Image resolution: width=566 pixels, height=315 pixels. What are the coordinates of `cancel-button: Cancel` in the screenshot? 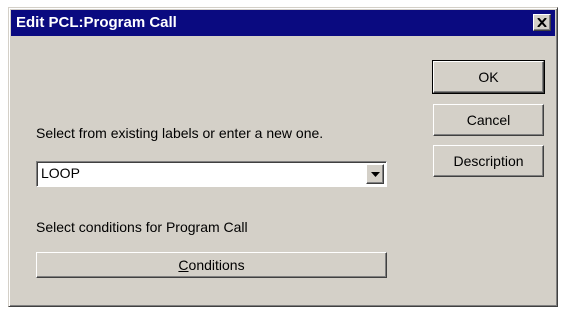 It's located at (488, 120).